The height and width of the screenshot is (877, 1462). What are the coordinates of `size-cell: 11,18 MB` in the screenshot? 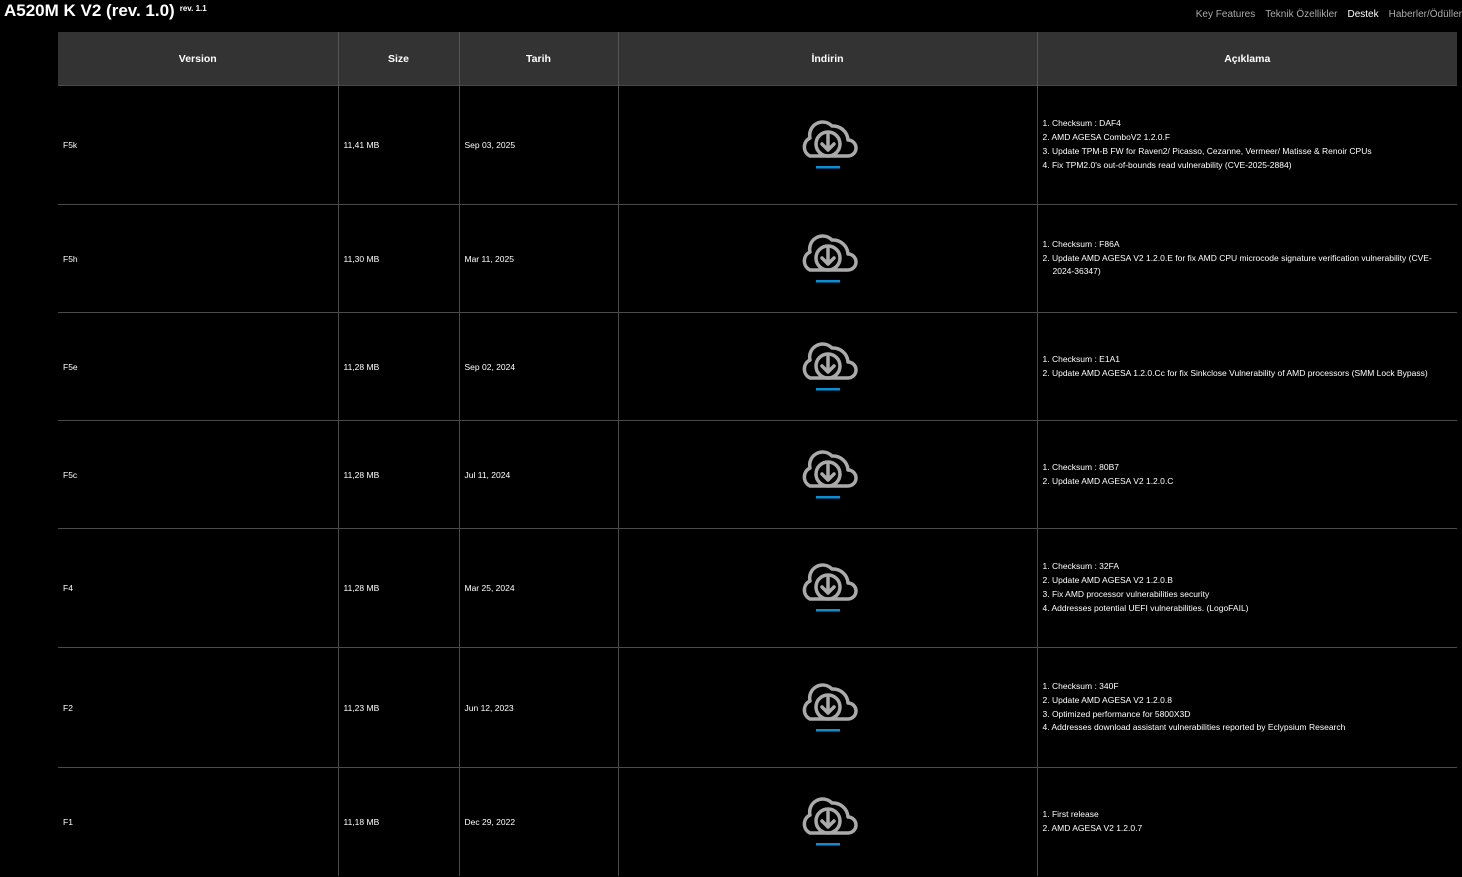 It's located at (398, 821).